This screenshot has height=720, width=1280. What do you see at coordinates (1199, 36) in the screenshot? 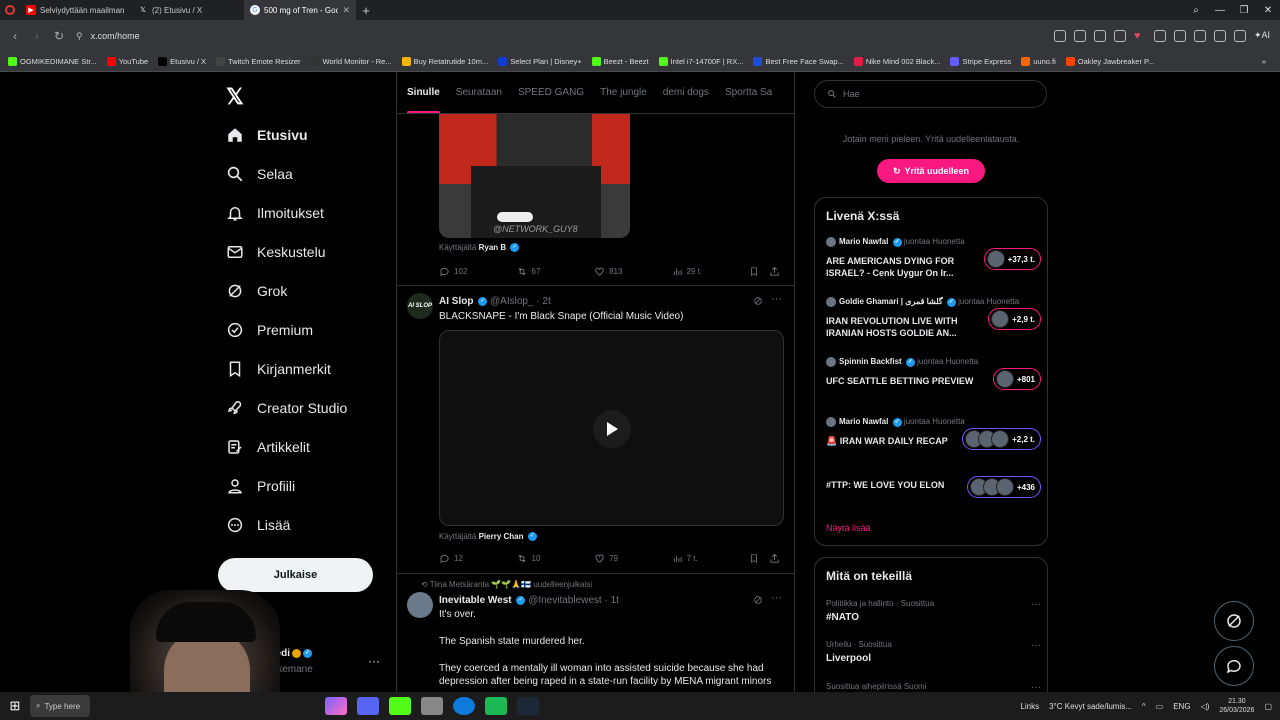
I see `profile-icon` at bounding box center [1199, 36].